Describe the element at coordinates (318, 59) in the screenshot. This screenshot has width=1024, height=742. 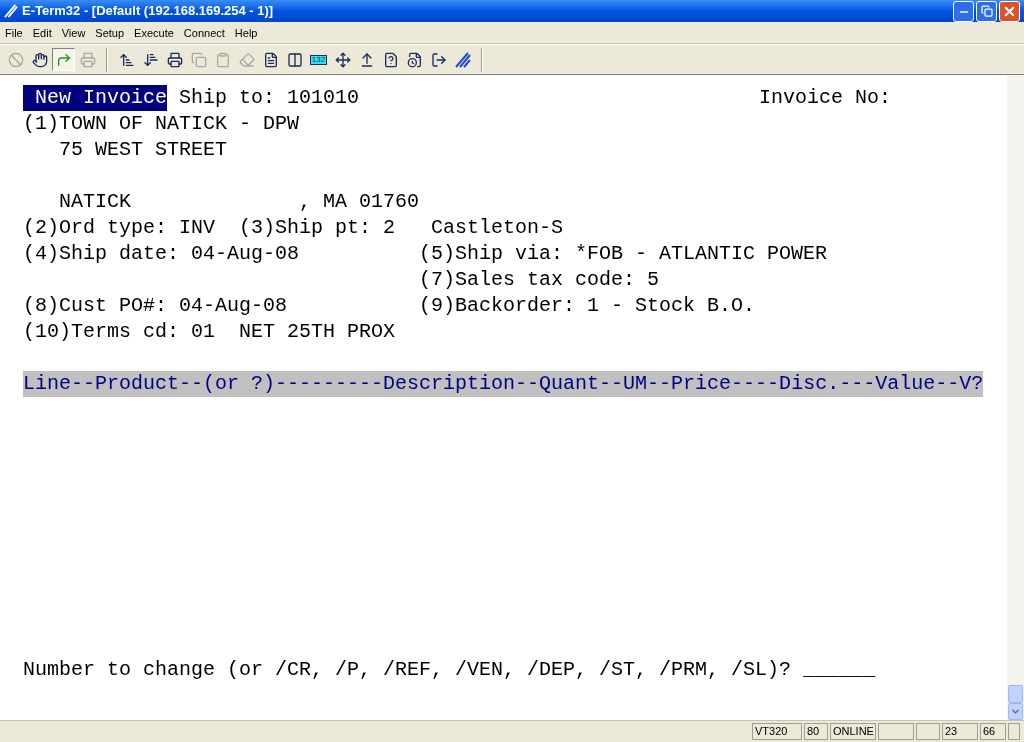
I see `toolbar-button: 132` at that location.